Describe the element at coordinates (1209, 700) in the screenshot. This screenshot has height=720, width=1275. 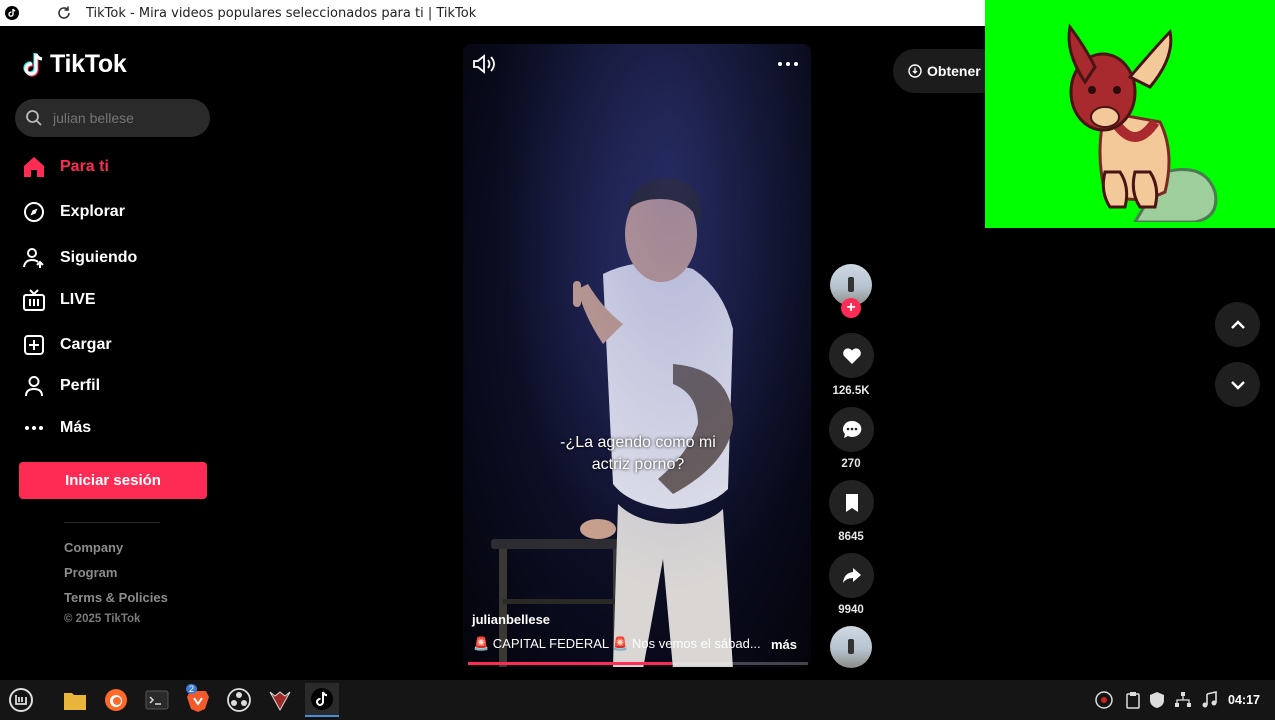
I see `music-note-icon` at that location.